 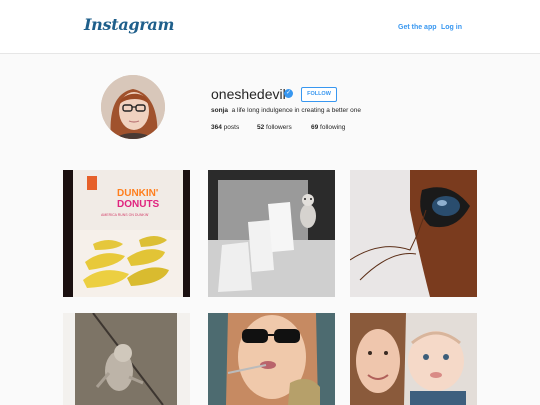 I want to click on mother-baby-photo, so click(x=413, y=359).